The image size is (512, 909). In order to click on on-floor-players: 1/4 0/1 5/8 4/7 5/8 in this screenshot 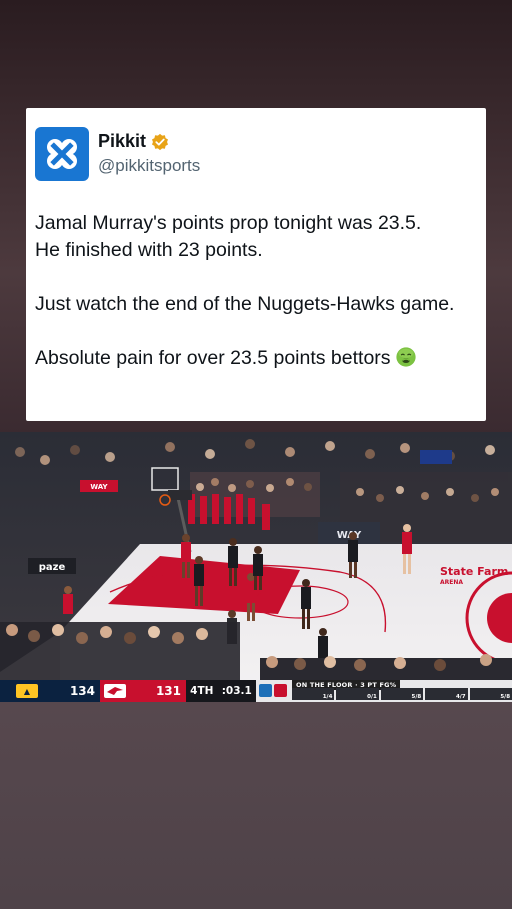, I will do `click(402, 694)`.